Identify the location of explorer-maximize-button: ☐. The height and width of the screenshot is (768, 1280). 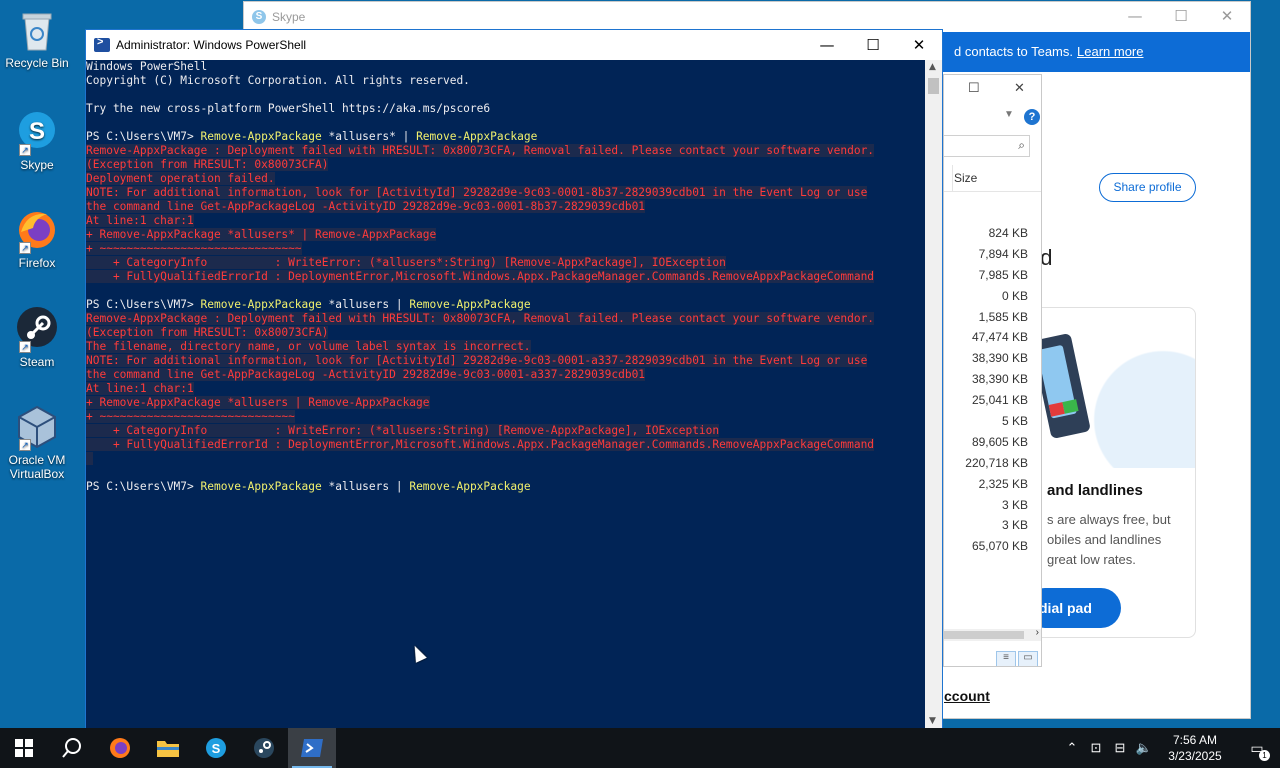
(974, 88).